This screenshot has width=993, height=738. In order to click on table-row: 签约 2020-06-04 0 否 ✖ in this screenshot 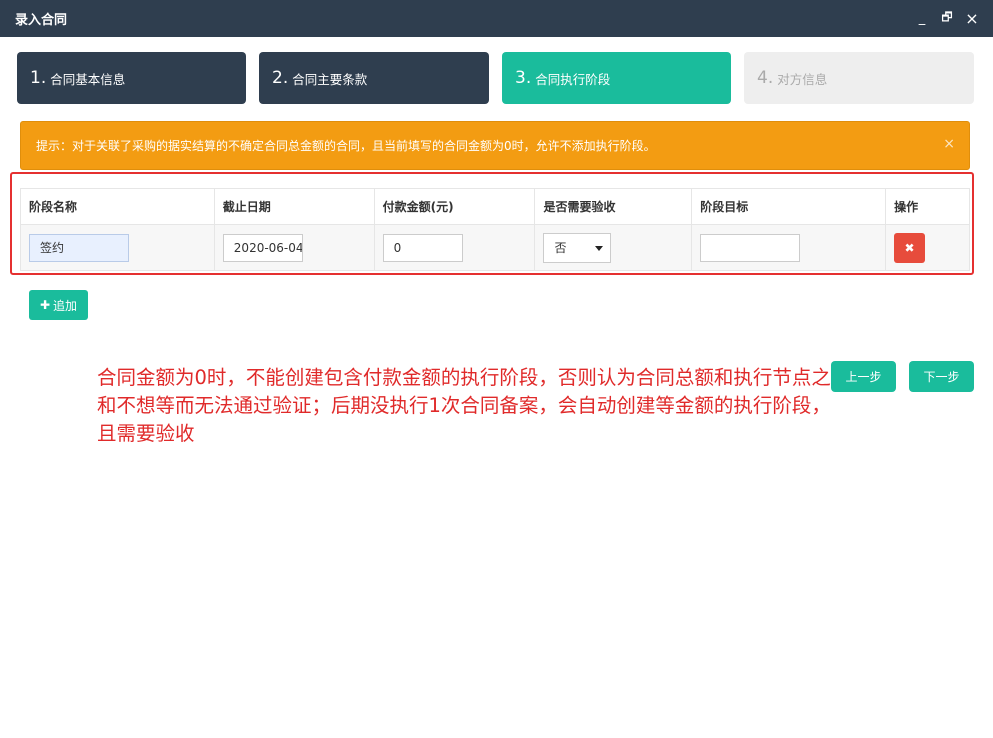, I will do `click(495, 247)`.